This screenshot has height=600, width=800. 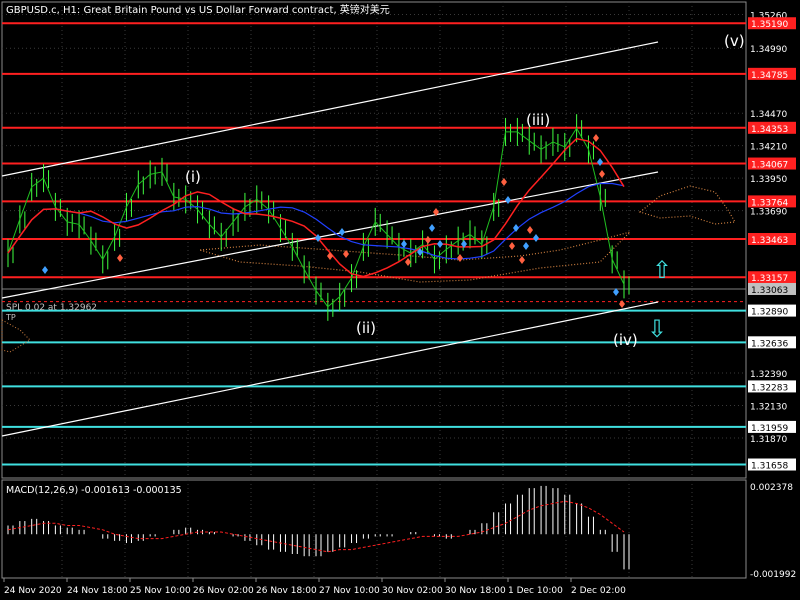 What do you see at coordinates (223, 591) in the screenshot?
I see `time-tick-label: 26 Nov 02:00` at bounding box center [223, 591].